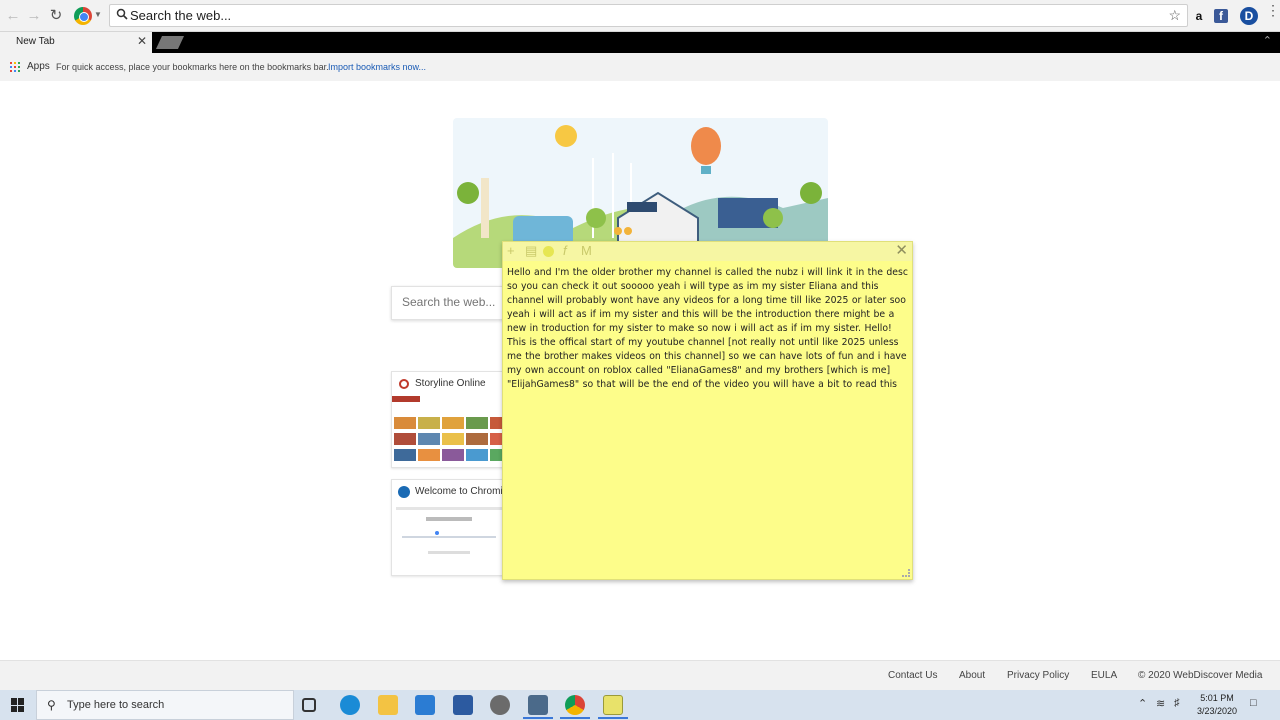 This screenshot has width=1280, height=720. What do you see at coordinates (1199, 16) in the screenshot?
I see `amazon-extension-icon: a` at bounding box center [1199, 16].